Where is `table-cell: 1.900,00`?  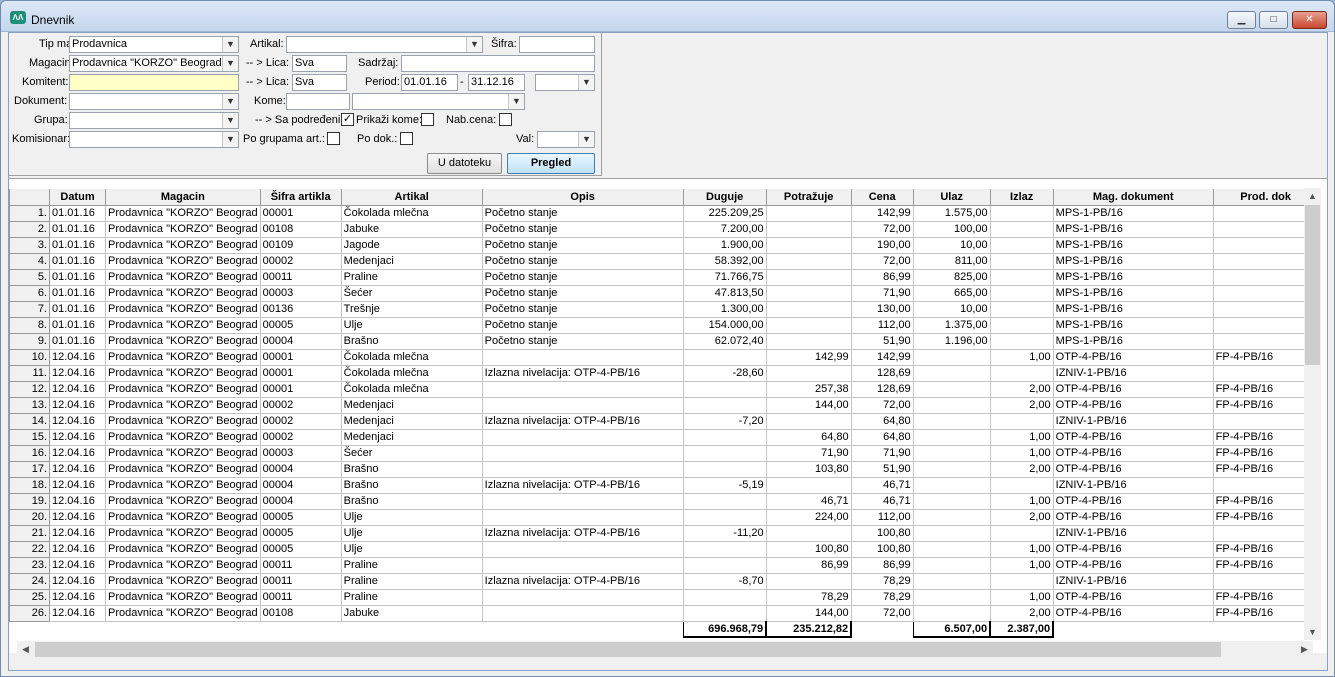 table-cell: 1.900,00 is located at coordinates (724, 245).